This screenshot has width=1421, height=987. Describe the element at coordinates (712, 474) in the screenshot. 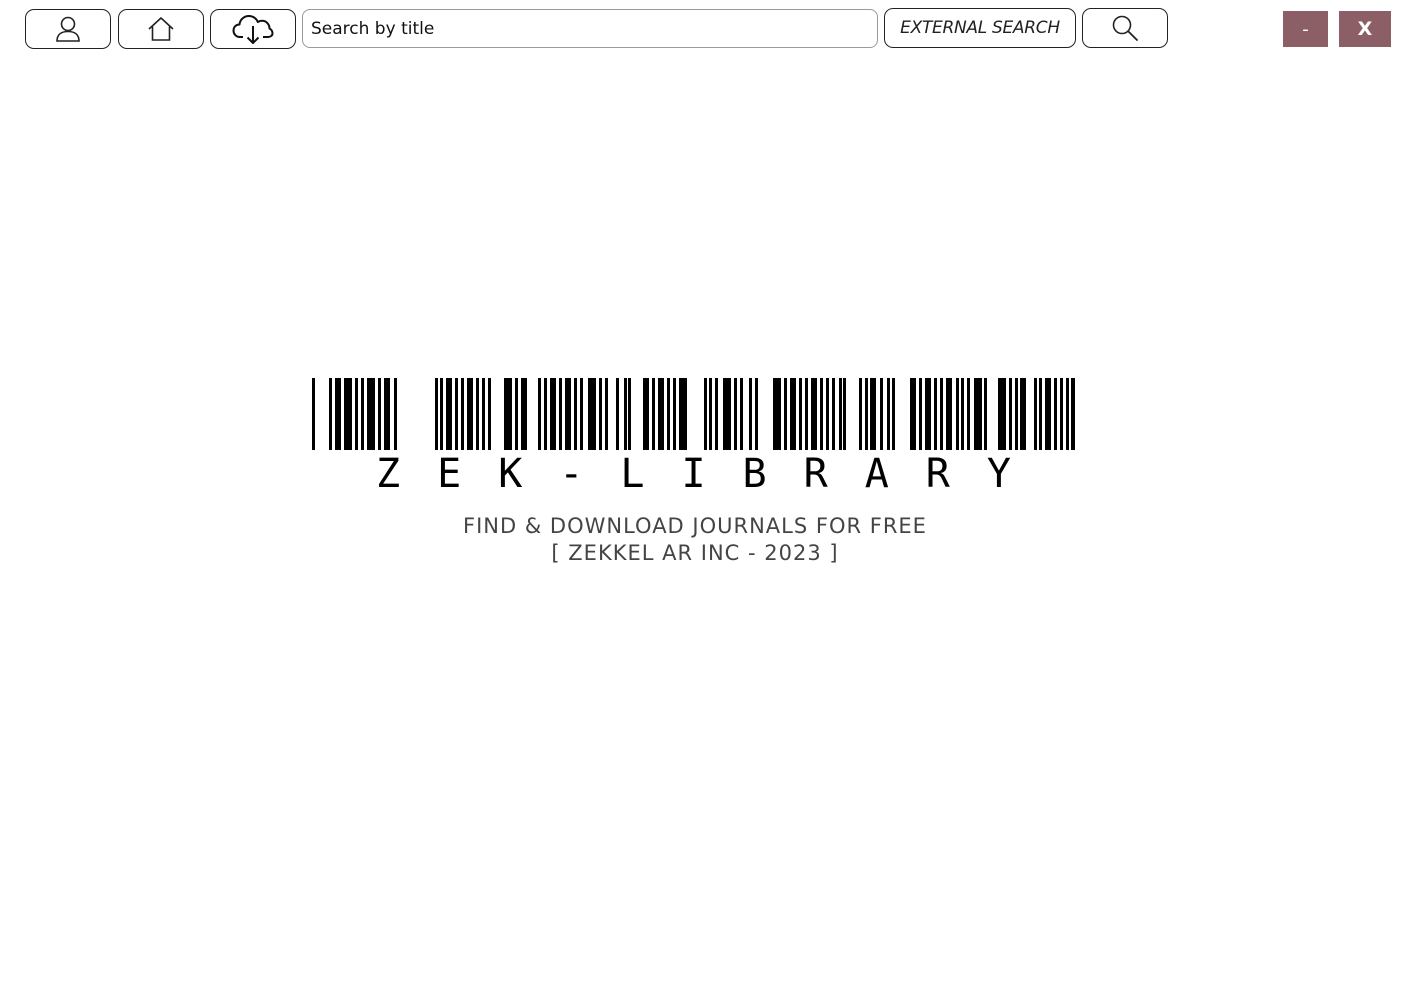

I see `logo-text: ZEK-LIBRARY` at that location.